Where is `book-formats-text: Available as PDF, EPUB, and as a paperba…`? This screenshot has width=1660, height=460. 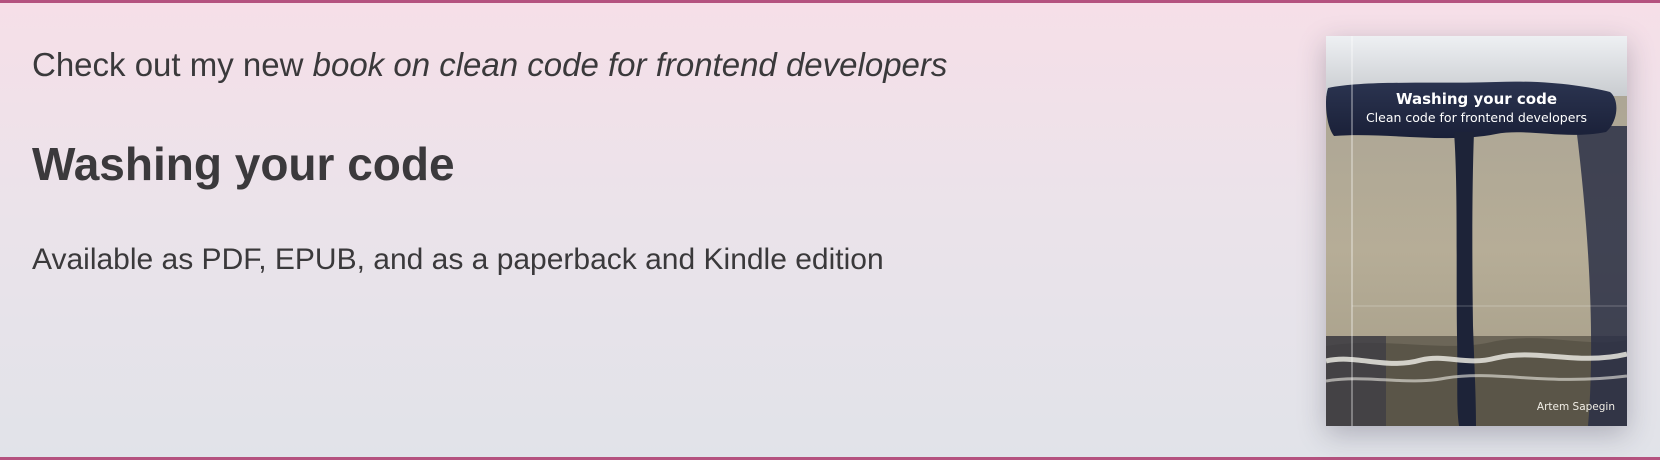 book-formats-text: Available as PDF, EPUB, and as a paperba… is located at coordinates (458, 259).